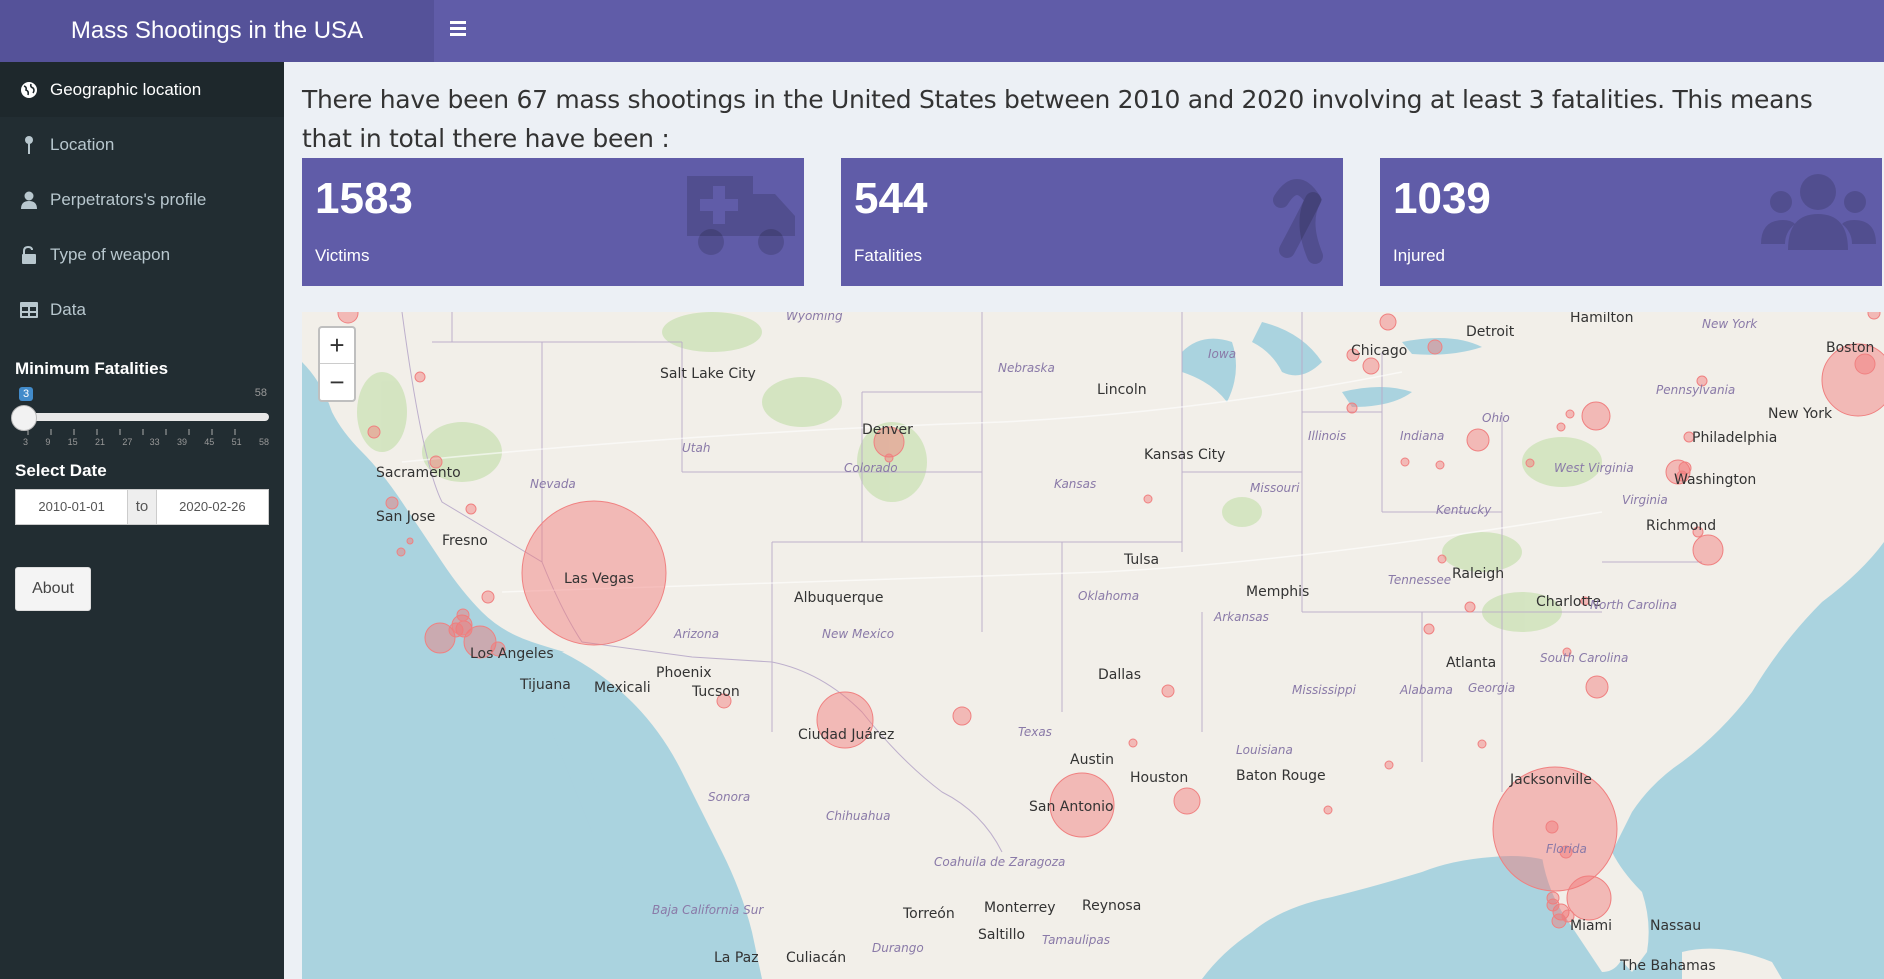 The width and height of the screenshot is (1884, 979). What do you see at coordinates (1184, 455) in the screenshot?
I see `city-label: Kansas City` at bounding box center [1184, 455].